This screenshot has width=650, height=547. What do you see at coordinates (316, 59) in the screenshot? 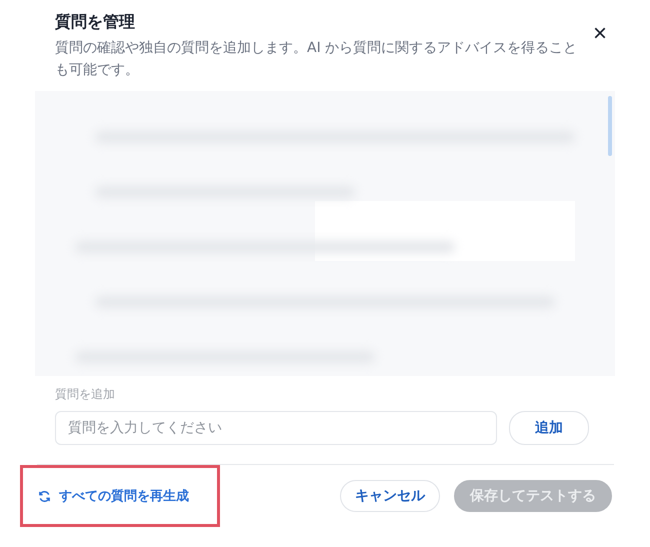
I see `dialog-description: 質問の確認や独自の質問を追加します。AI から質問に関するアドバイスを得ることも可能です。` at bounding box center [316, 59].